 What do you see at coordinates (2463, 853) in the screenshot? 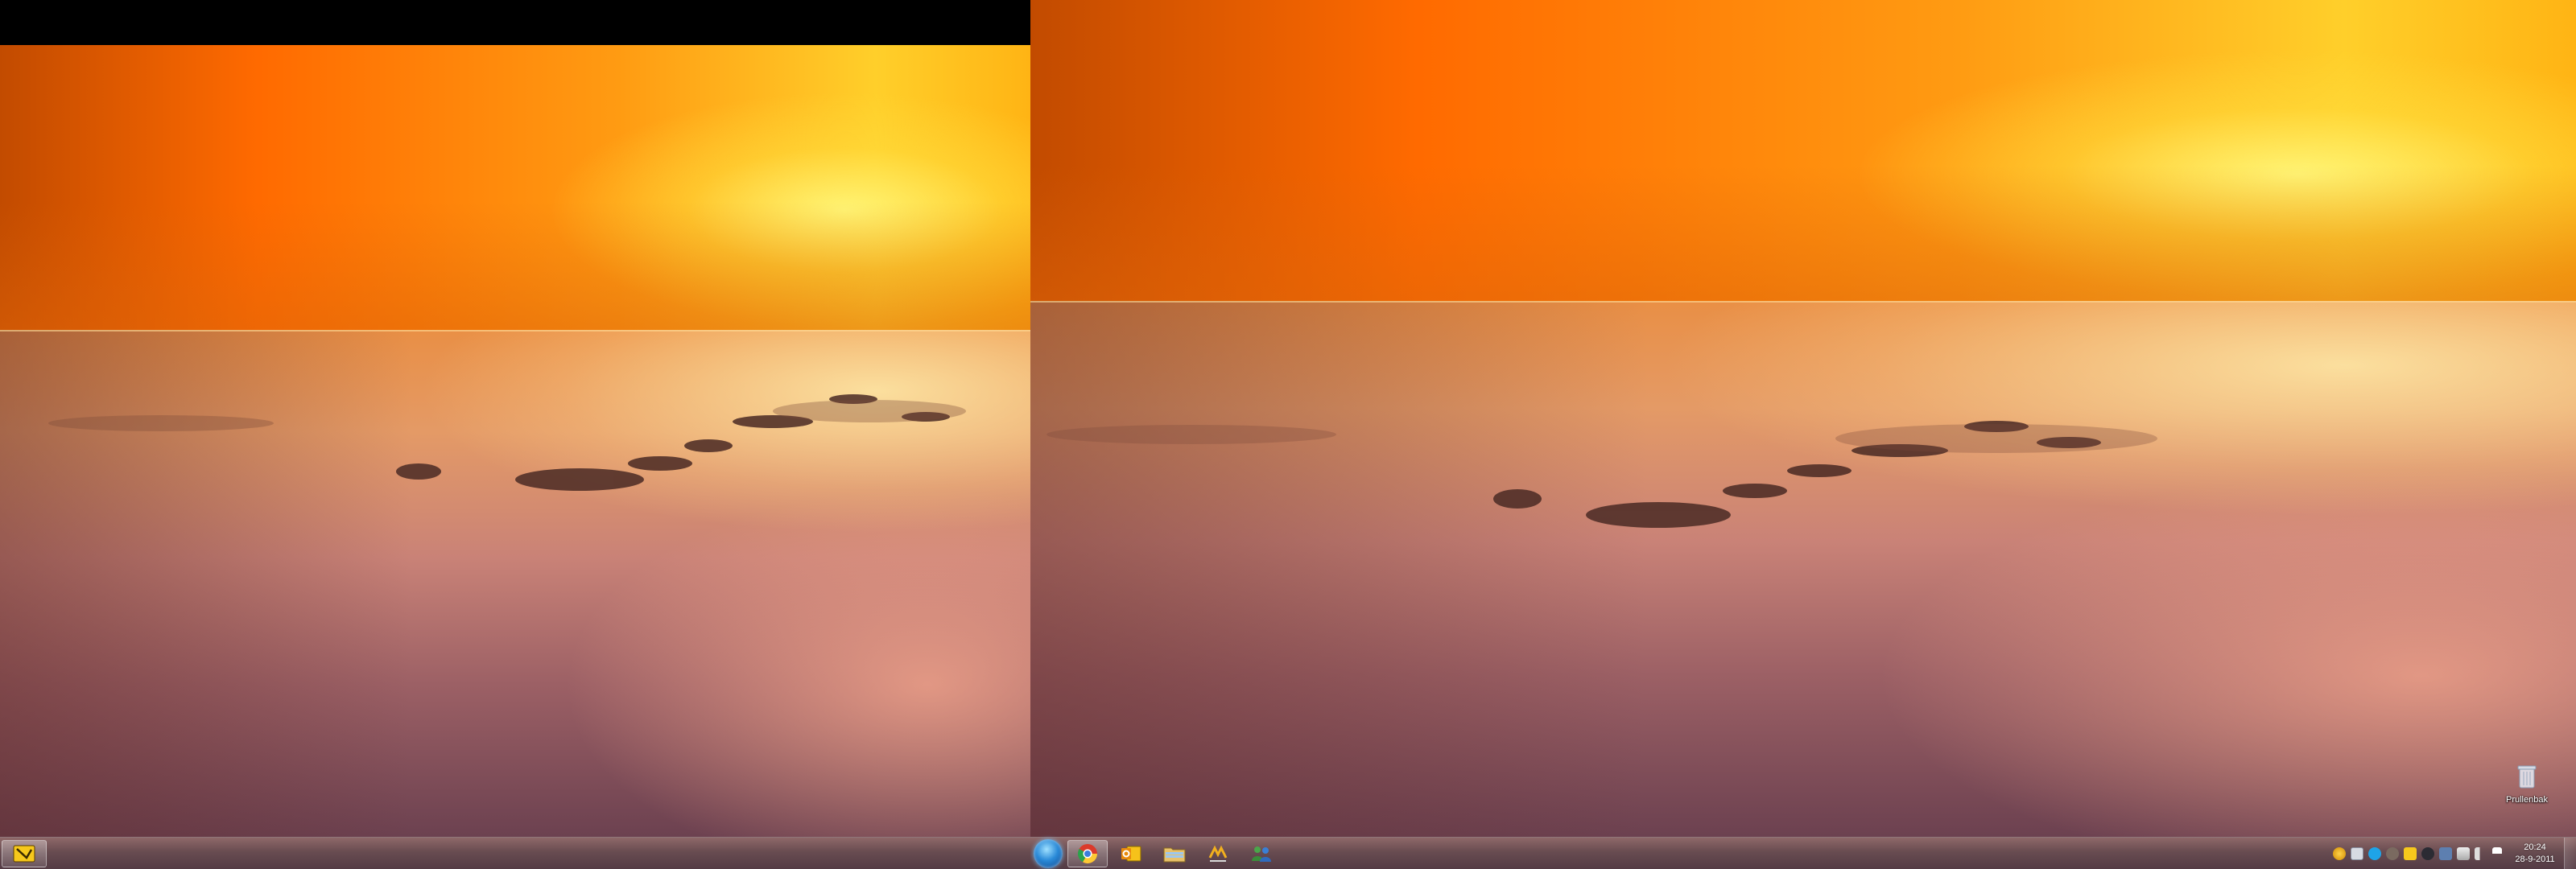
I see `power-icon` at bounding box center [2463, 853].